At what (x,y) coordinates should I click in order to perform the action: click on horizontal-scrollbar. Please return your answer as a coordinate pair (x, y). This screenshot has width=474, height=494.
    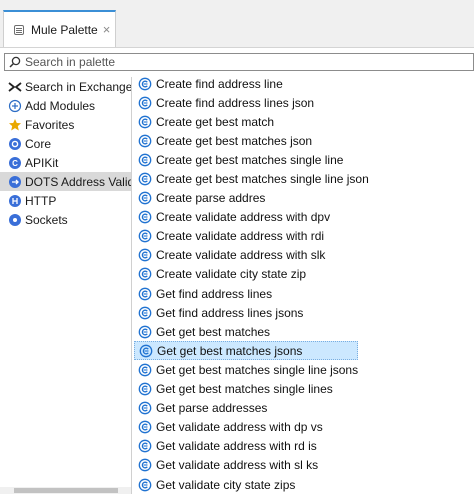
    Looking at the image, I should click on (65, 490).